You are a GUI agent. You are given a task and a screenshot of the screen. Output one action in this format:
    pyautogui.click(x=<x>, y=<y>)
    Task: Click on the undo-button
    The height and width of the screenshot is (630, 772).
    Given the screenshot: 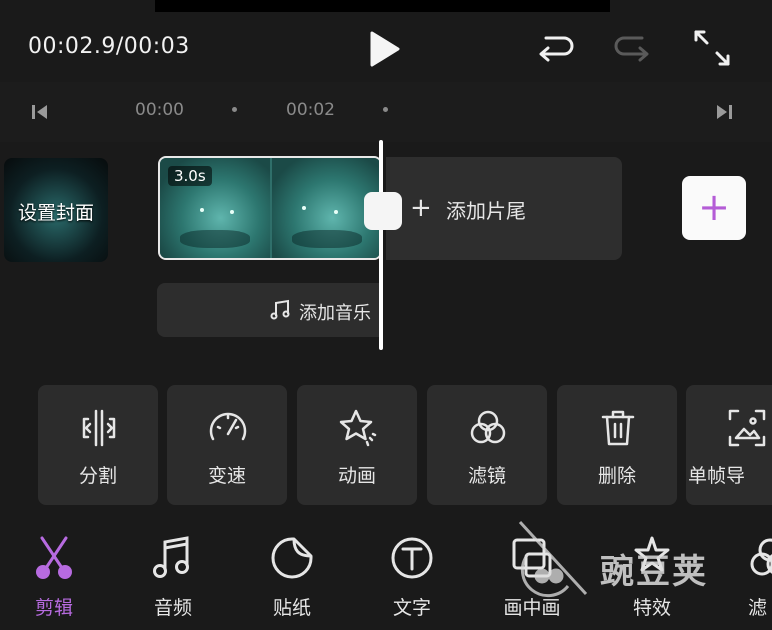 What is the action you would take?
    pyautogui.click(x=556, y=47)
    